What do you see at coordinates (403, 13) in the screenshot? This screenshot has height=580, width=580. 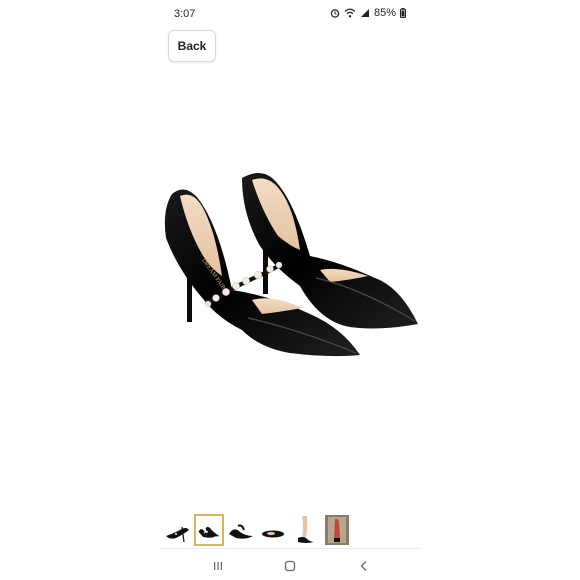 I see `battery-icon` at bounding box center [403, 13].